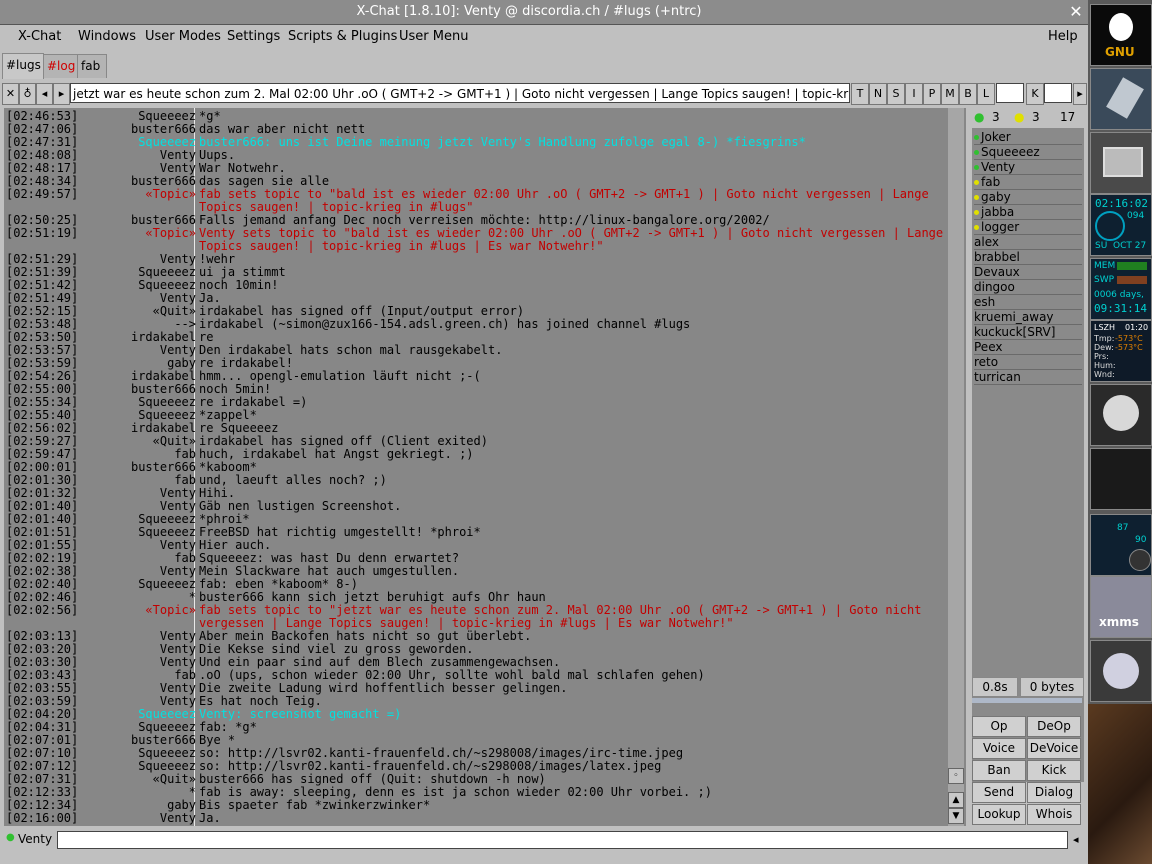 Image resolution: width=1152 pixels, height=864 pixels. I want to click on mode-t-button: T, so click(860, 94).